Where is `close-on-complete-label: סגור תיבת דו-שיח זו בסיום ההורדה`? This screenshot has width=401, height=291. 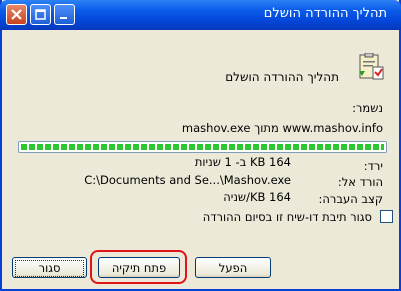 close-on-complete-label: סגור תיבת דו-שיח זו בסיום ההורדה is located at coordinates (287, 217).